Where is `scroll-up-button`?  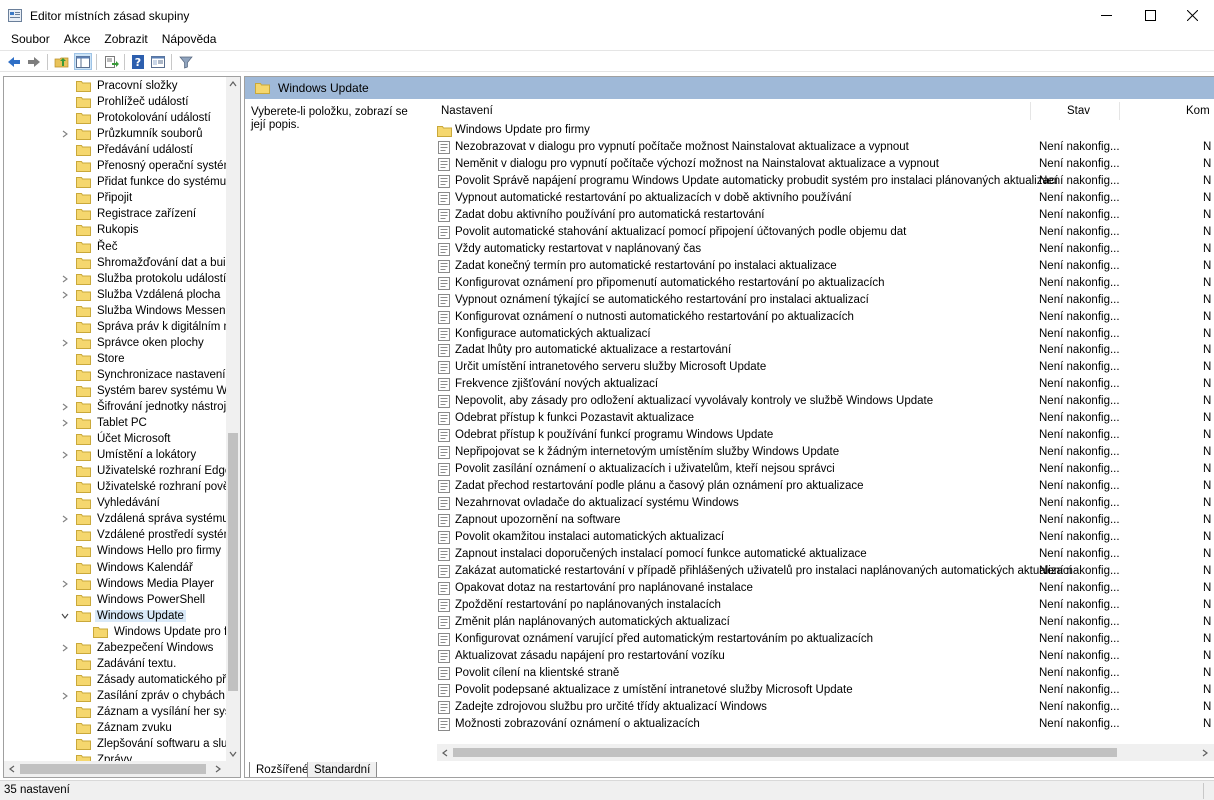 scroll-up-button is located at coordinates (233, 84).